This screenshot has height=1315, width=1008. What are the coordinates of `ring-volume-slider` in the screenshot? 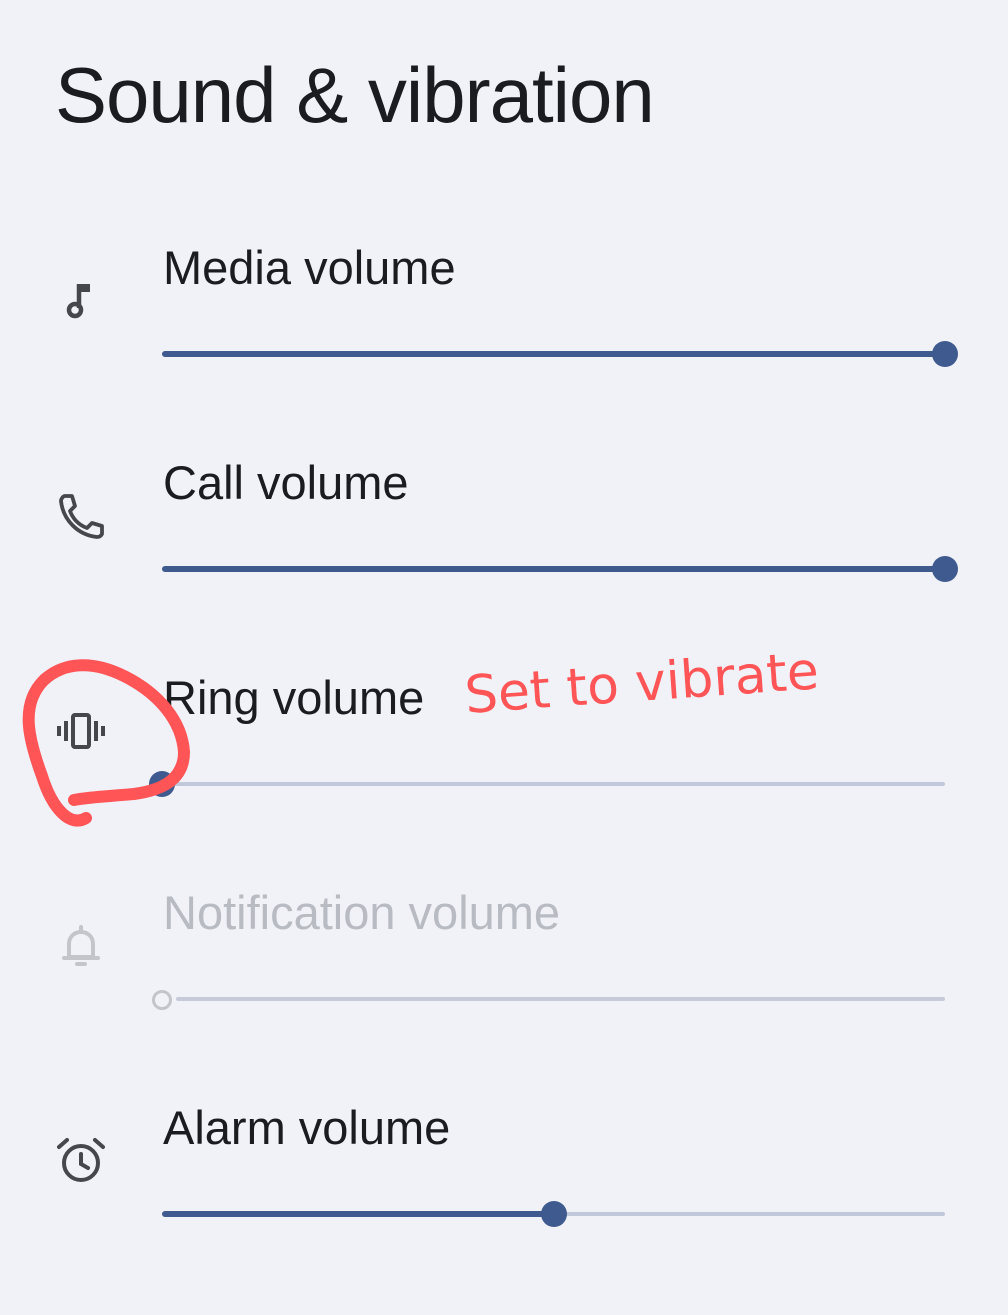 It's located at (547, 784).